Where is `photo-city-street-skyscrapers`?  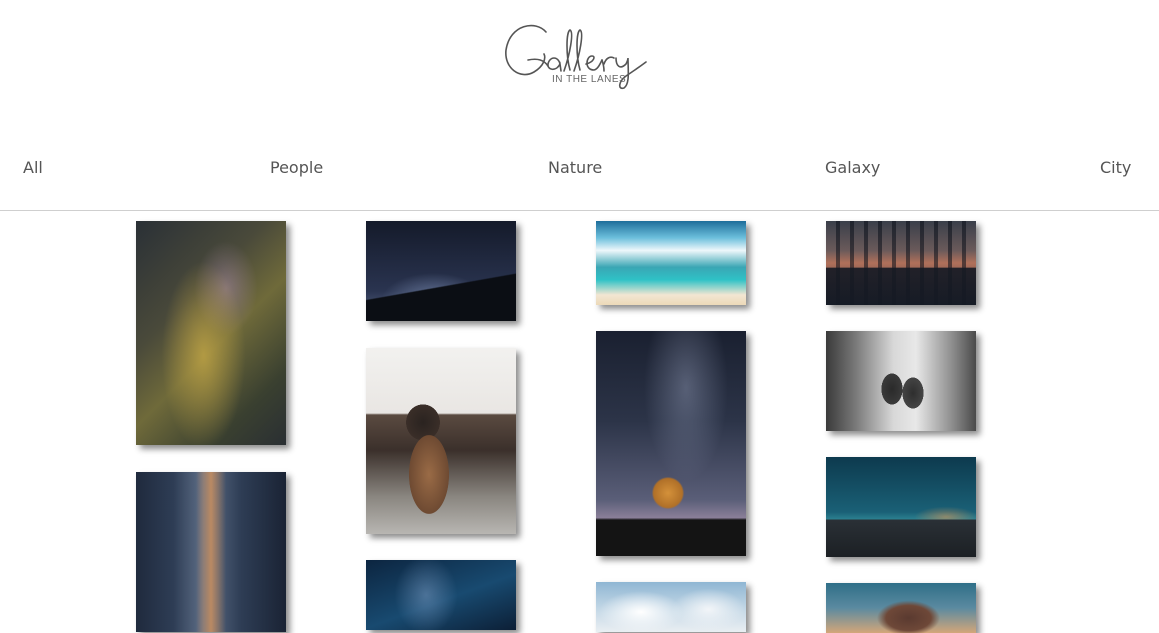 photo-city-street-skyscrapers is located at coordinates (211, 552).